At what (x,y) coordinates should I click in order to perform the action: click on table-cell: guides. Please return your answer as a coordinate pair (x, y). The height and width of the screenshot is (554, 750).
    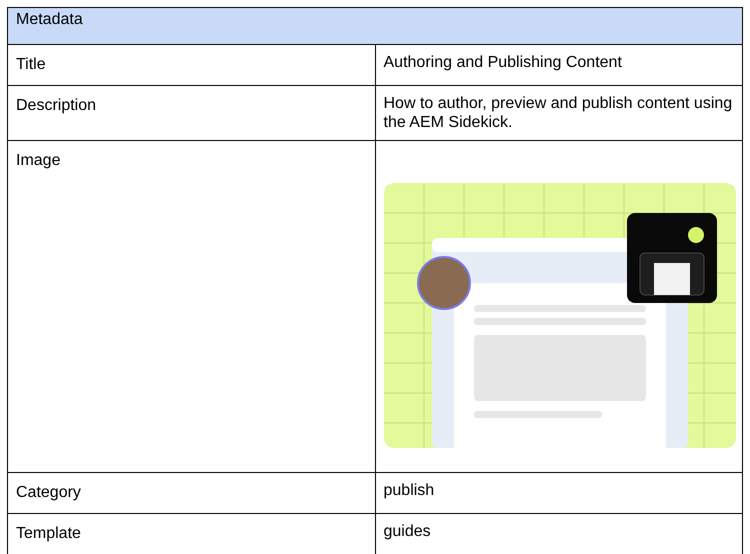
    Looking at the image, I should click on (407, 531).